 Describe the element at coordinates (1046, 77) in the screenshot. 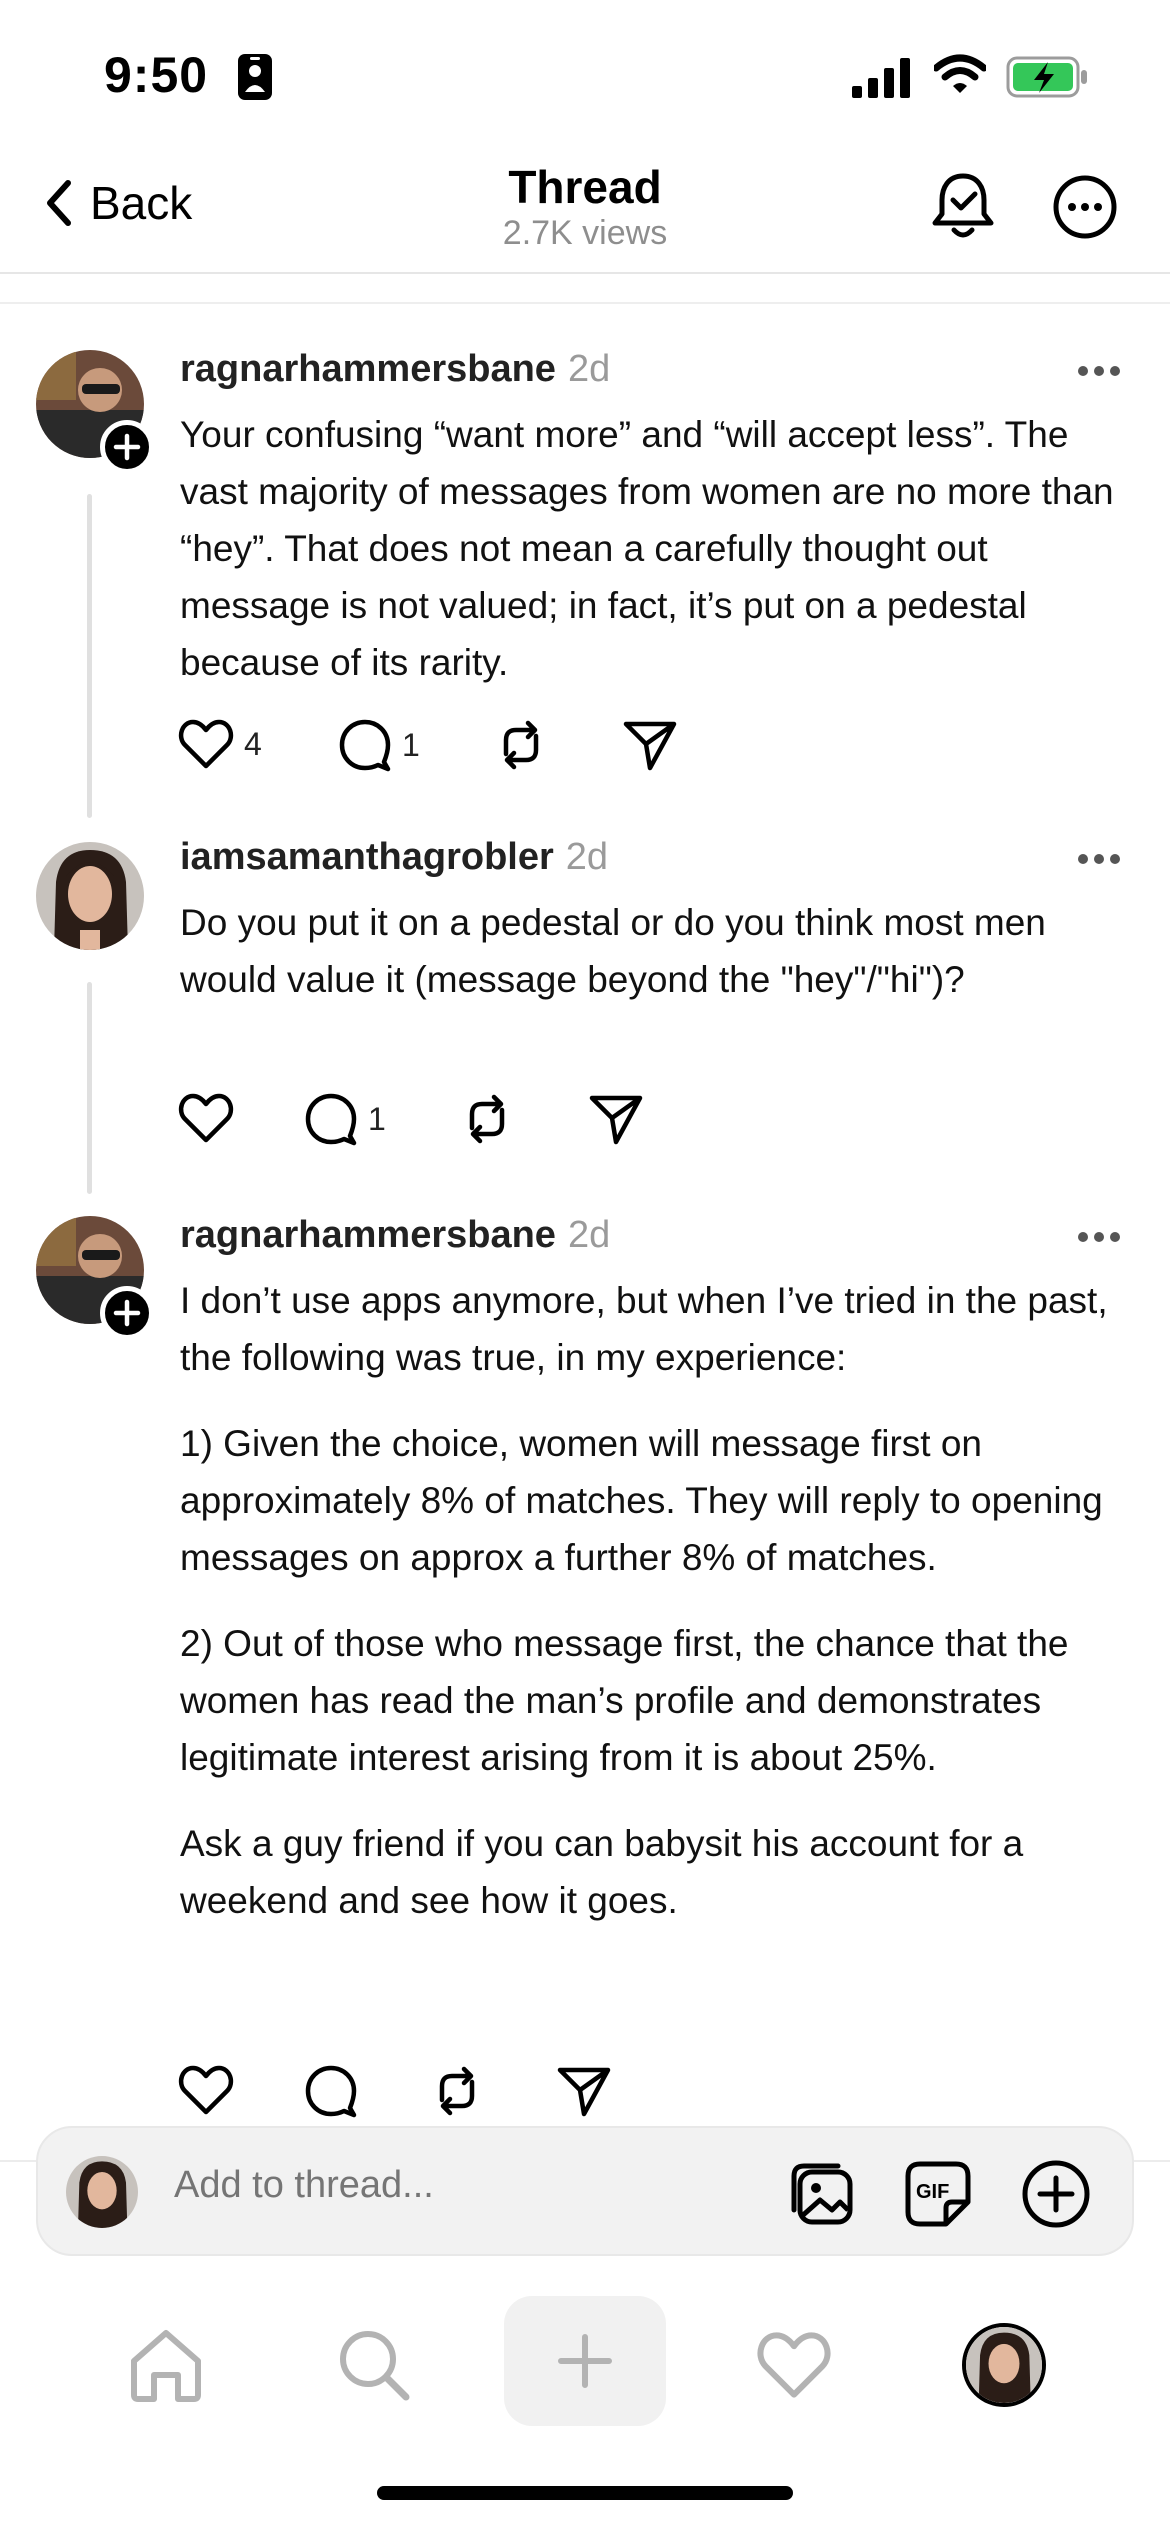

I see `battery-charging-icon` at that location.